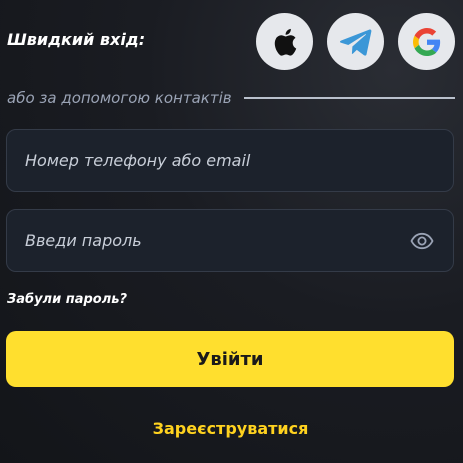 The height and width of the screenshot is (463, 463). I want to click on eye-icon, so click(422, 241).